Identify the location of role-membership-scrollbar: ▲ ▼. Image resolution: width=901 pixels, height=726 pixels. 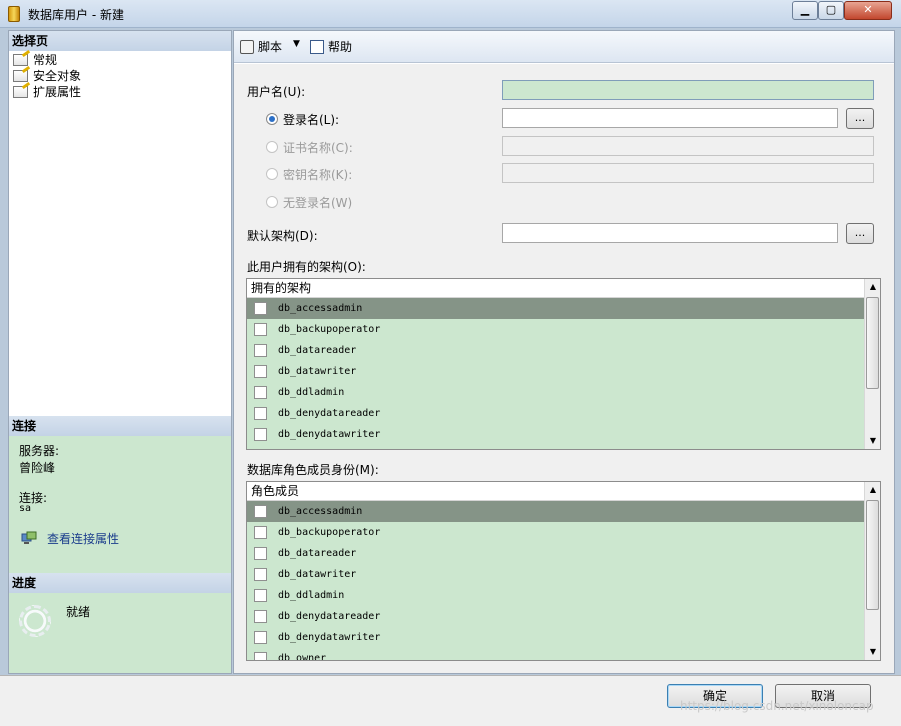
(872, 571).